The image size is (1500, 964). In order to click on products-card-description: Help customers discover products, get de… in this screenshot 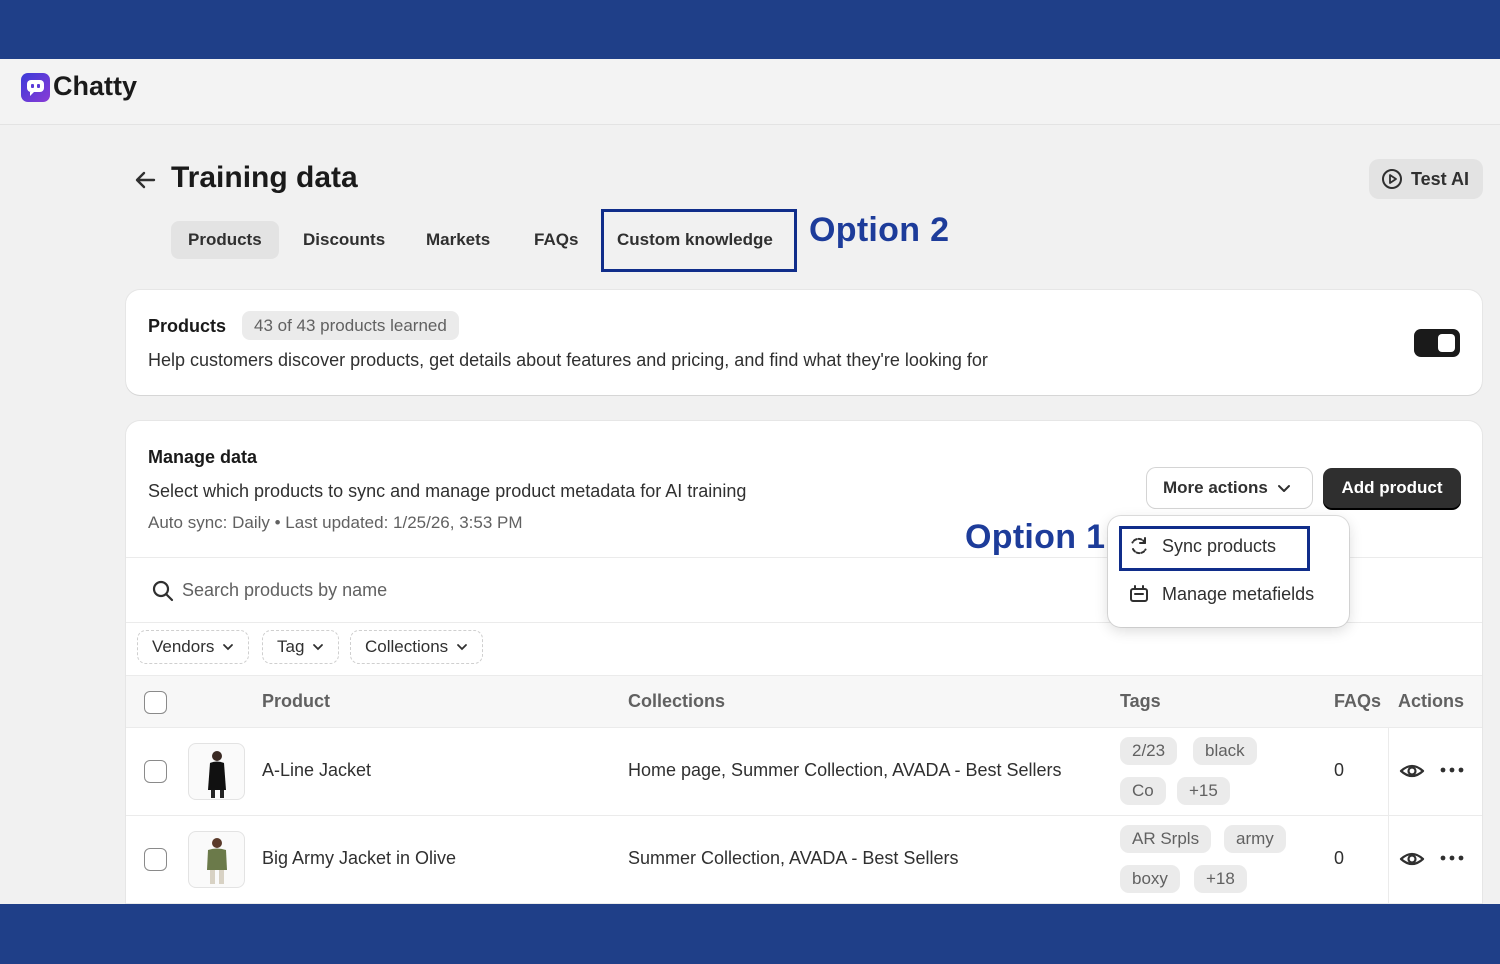, I will do `click(568, 360)`.